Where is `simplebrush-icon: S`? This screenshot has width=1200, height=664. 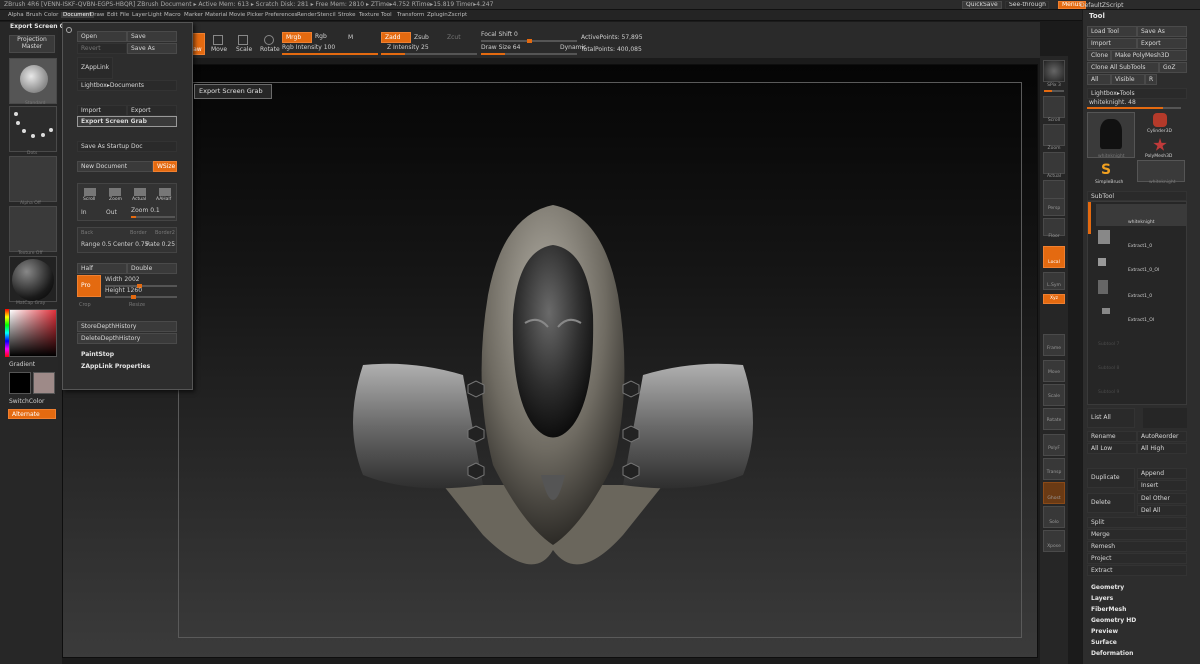 simplebrush-icon: S is located at coordinates (1108, 170).